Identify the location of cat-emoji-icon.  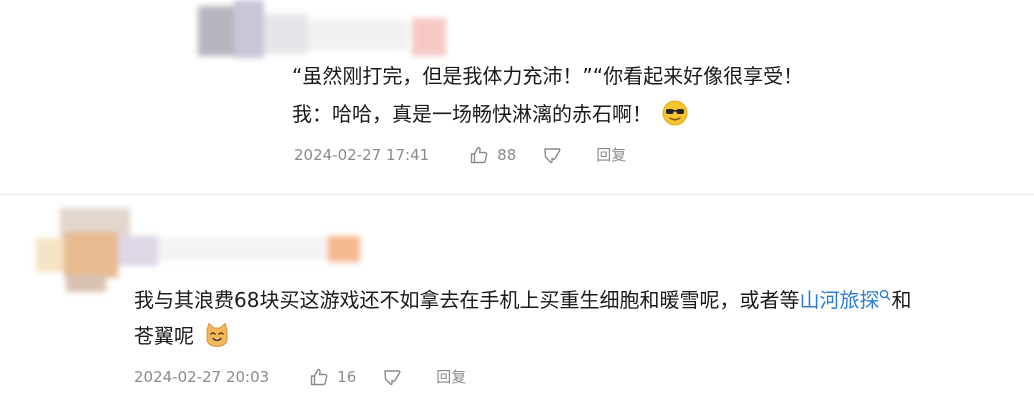
(217, 335).